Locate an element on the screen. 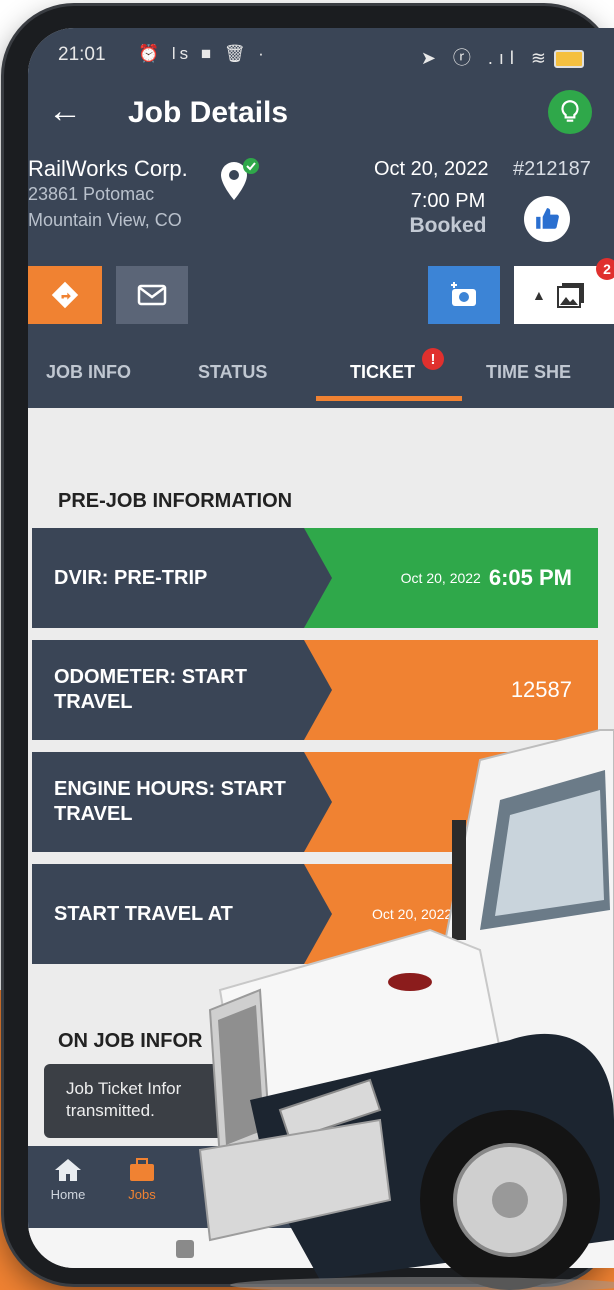 The image size is (614, 1290). lightbulb-button is located at coordinates (570, 112).